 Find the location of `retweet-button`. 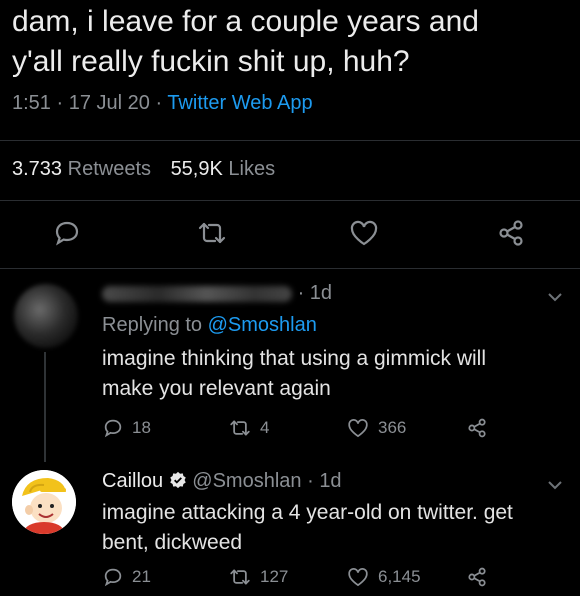

retweet-button is located at coordinates (212, 234).